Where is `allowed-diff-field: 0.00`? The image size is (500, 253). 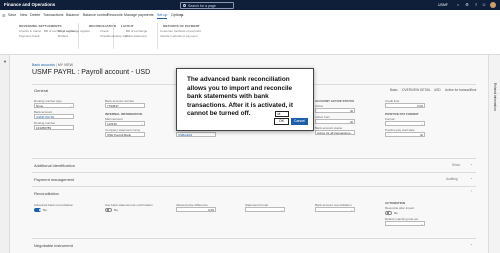 allowed-diff-field: 0.00 is located at coordinates (196, 209).